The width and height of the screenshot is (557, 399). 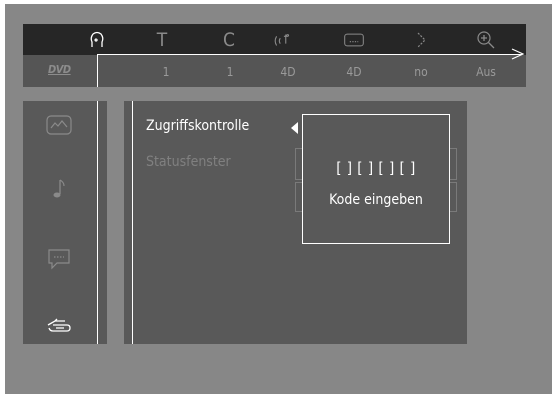 What do you see at coordinates (309, 54) in the screenshot?
I see `focus-line` at bounding box center [309, 54].